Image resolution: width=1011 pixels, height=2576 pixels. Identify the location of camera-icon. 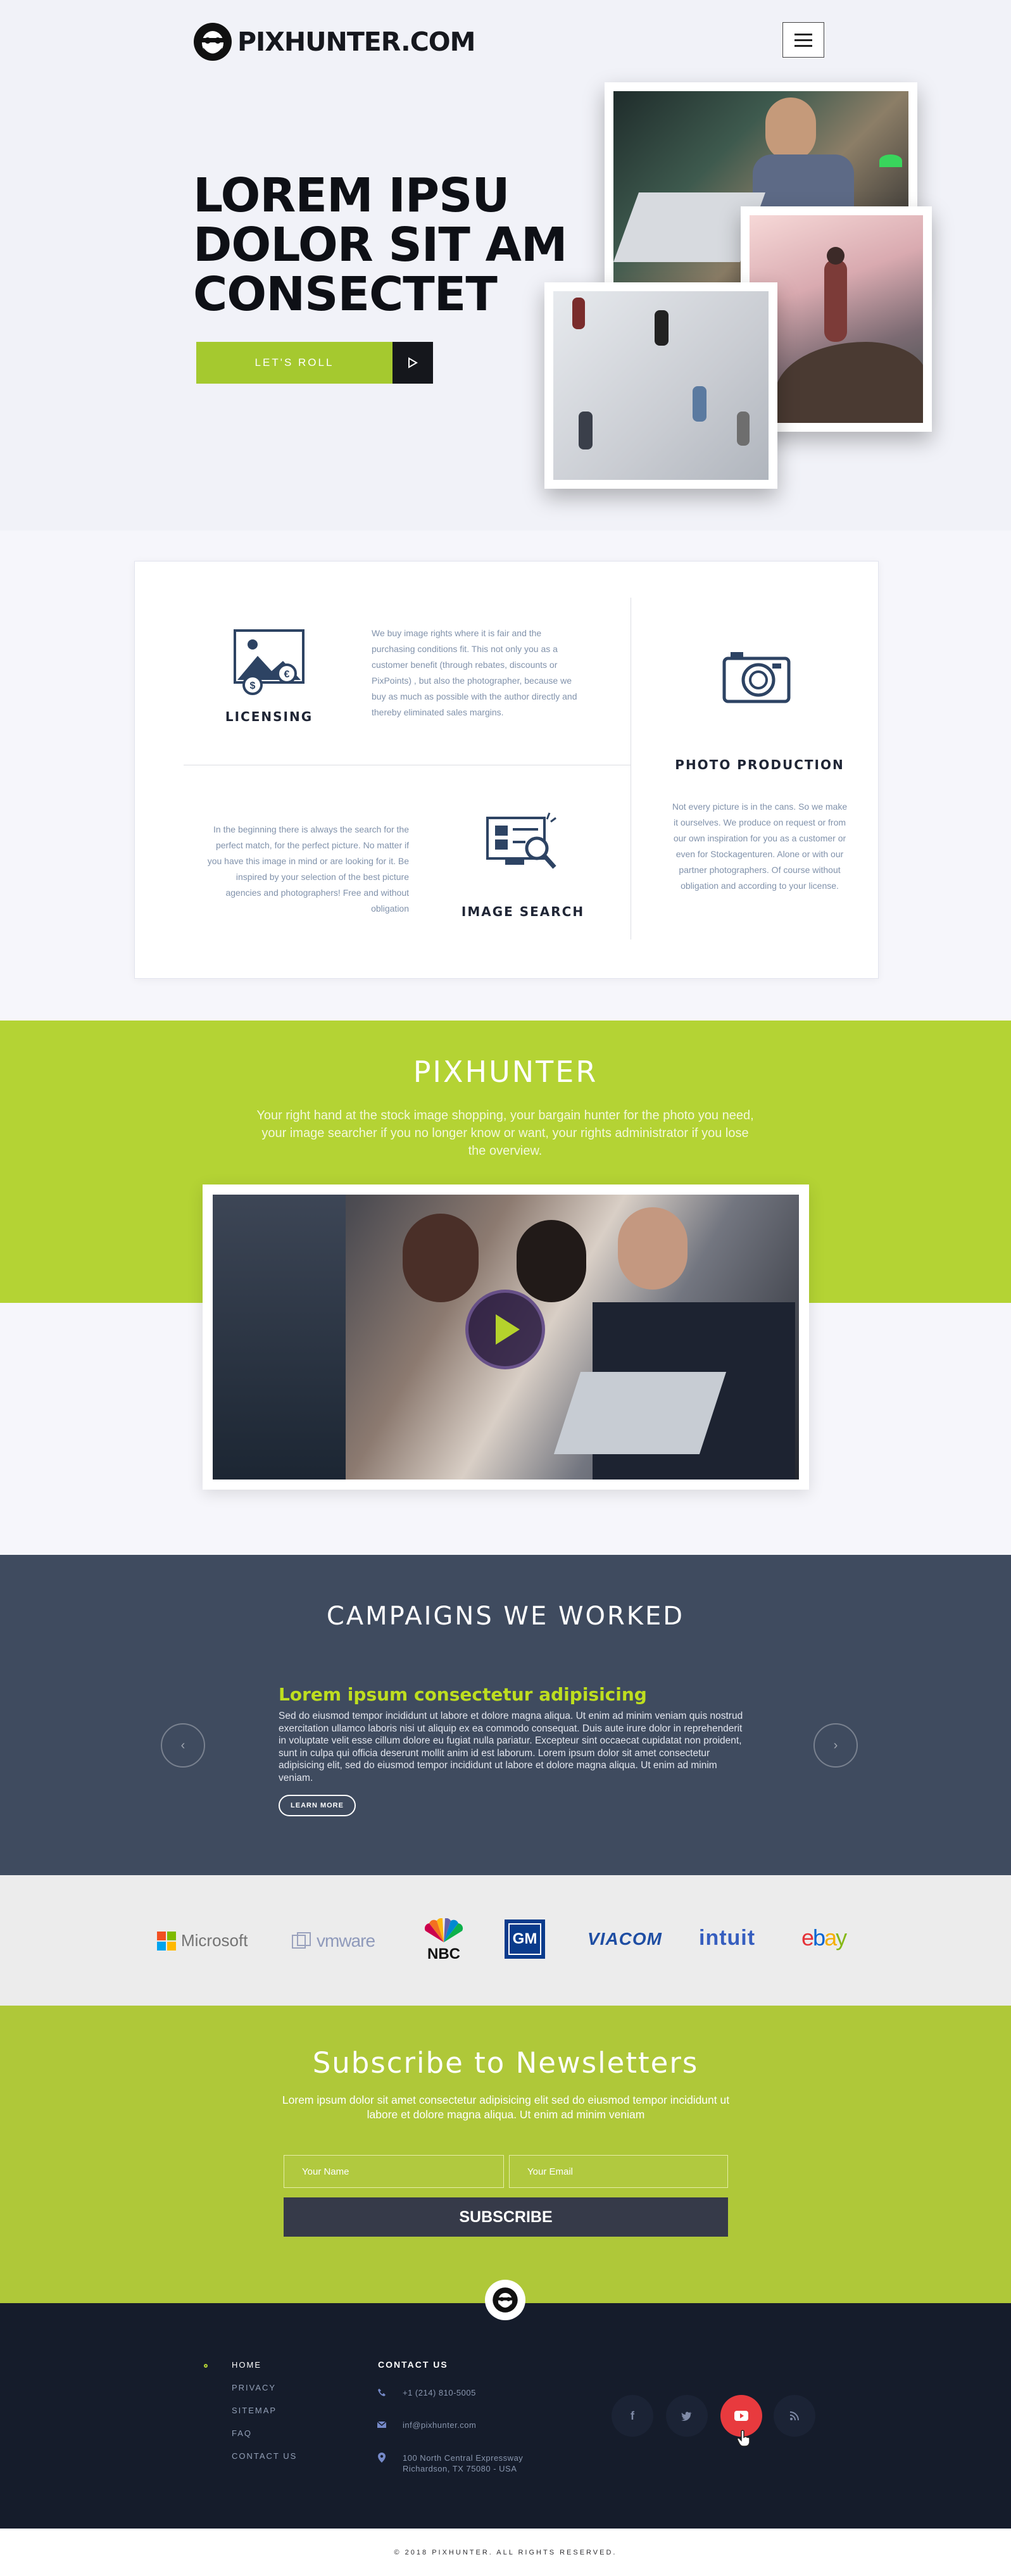
(756, 677).